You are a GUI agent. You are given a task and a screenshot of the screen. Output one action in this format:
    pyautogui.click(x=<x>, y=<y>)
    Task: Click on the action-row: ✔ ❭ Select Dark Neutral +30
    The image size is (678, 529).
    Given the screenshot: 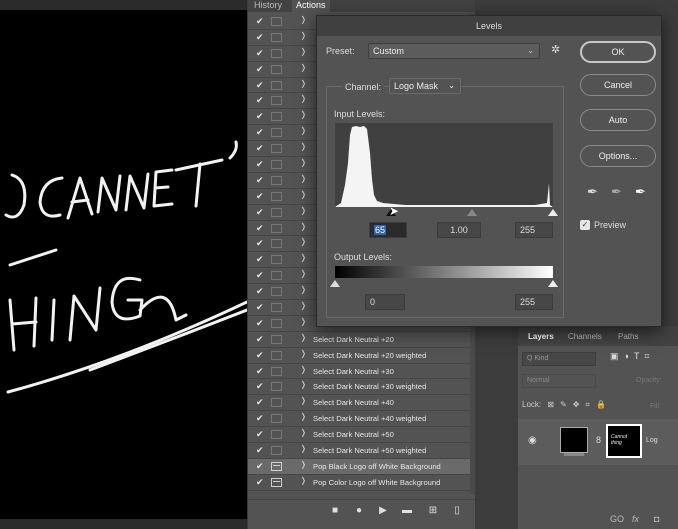 What is the action you would take?
    pyautogui.click(x=362, y=372)
    